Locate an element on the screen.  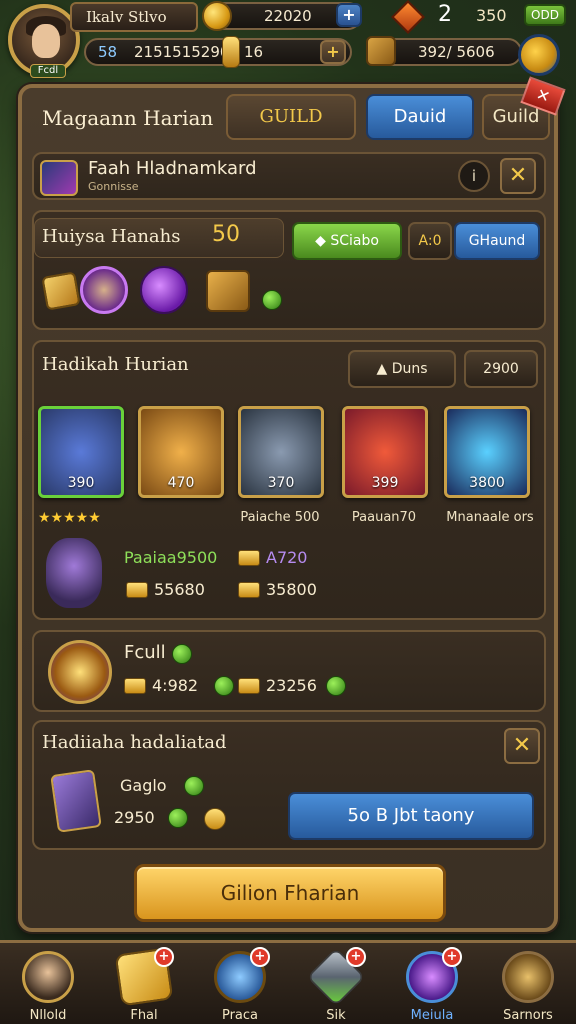
gem-icon is located at coordinates (408, 17).